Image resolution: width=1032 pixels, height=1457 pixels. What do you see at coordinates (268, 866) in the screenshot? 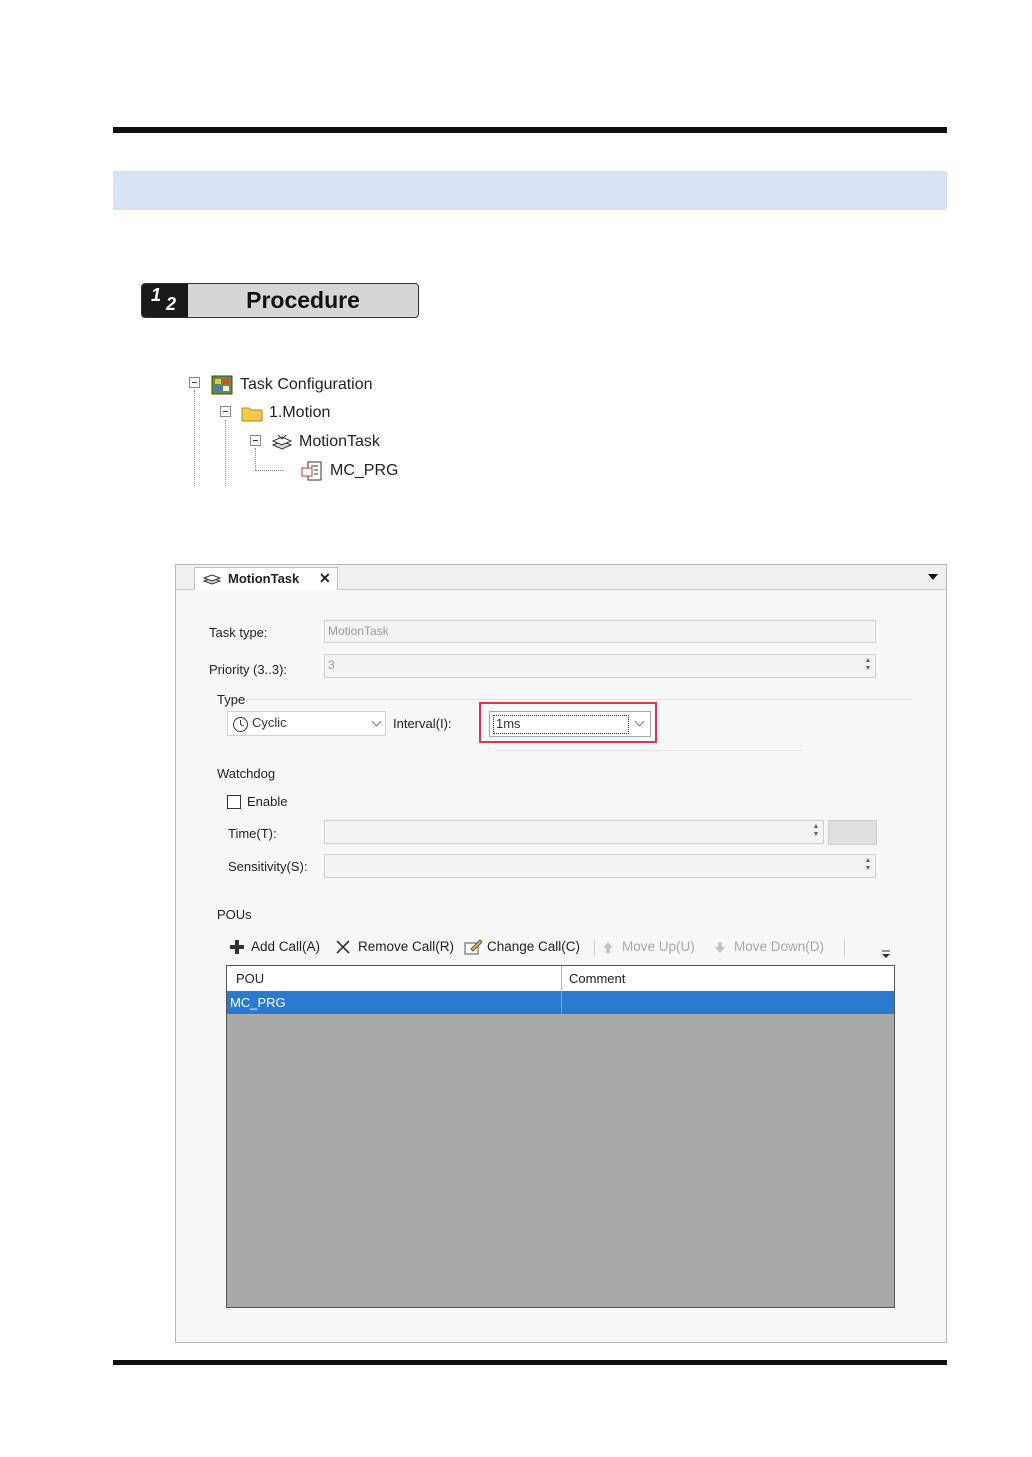
I see `sensitivity-label: Sensitivity(S):` at bounding box center [268, 866].